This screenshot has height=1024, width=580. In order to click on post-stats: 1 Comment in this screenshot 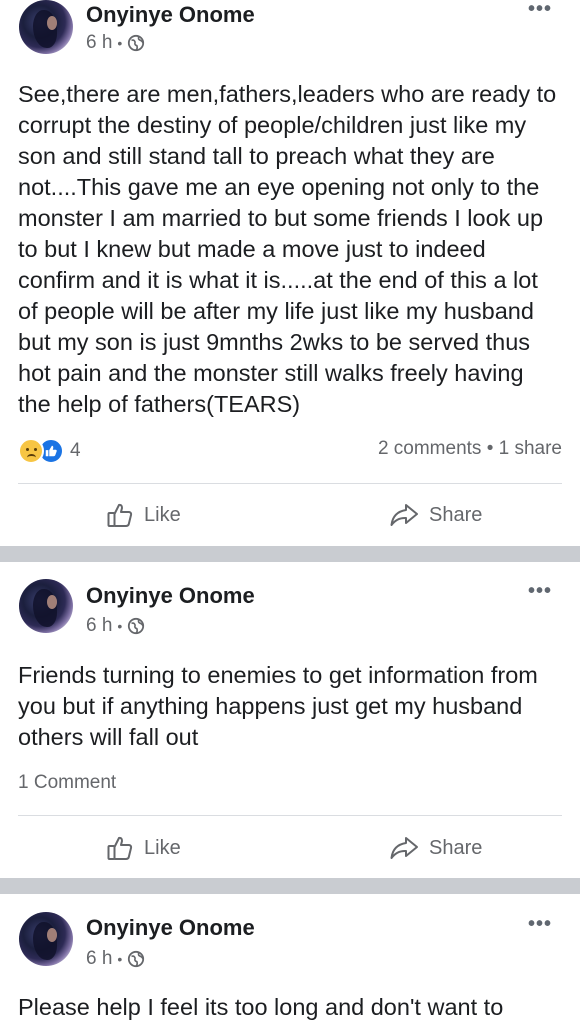, I will do `click(290, 787)`.